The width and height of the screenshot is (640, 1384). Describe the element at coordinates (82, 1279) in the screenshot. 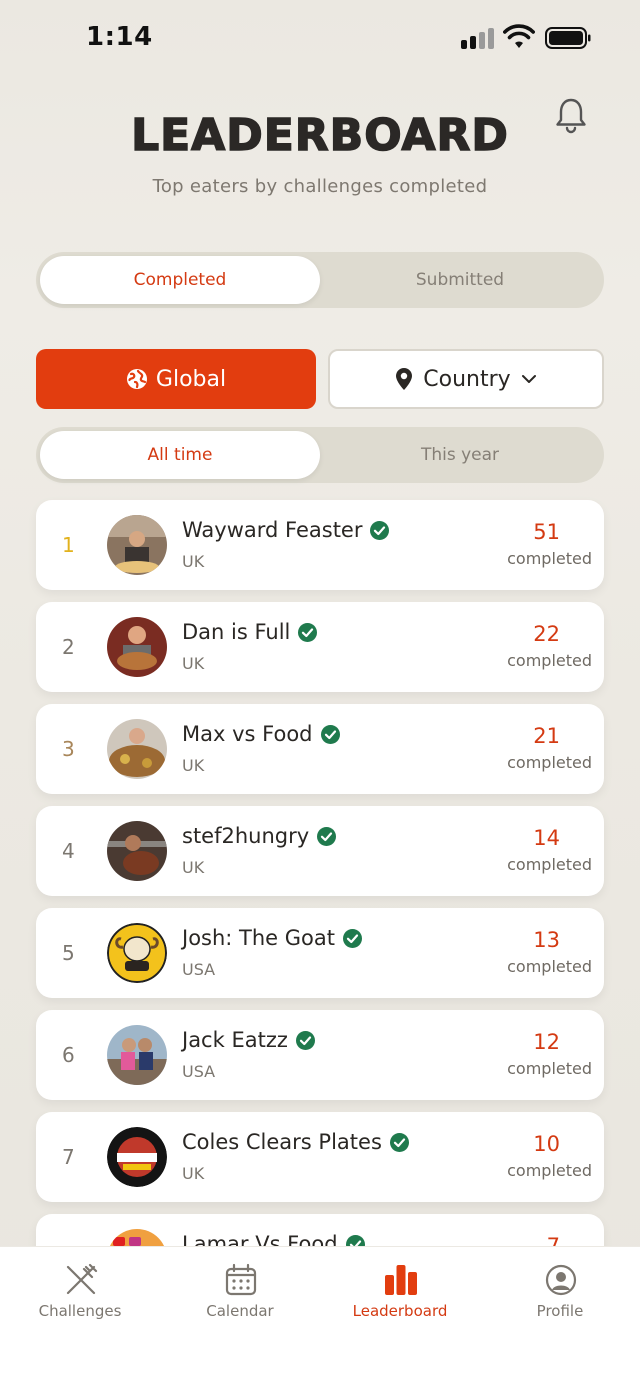

I see `fork-knife-icon` at that location.